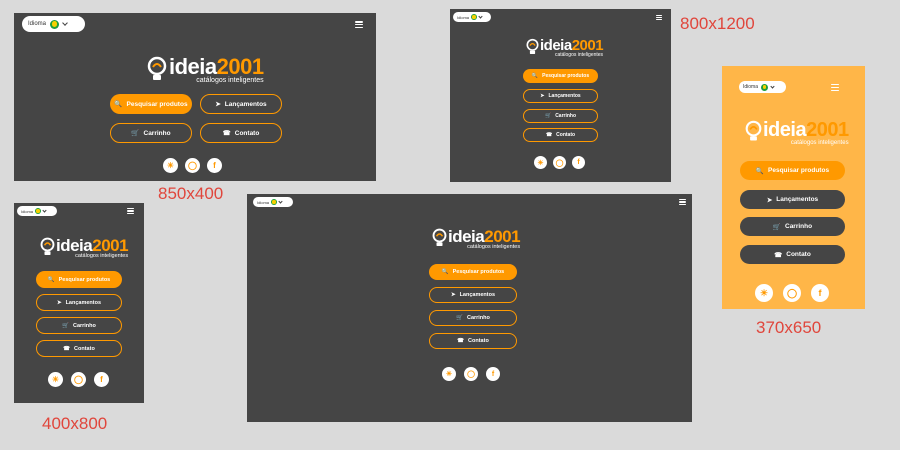  I want to click on brazil-flag-icon, so click(55, 24).